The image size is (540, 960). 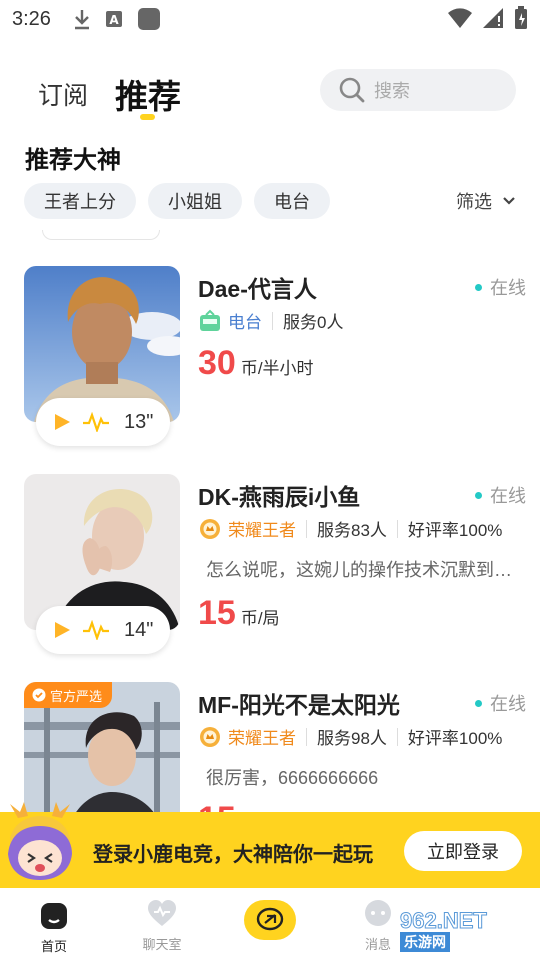 I want to click on status-bar: 3:26 A, so click(x=270, y=19).